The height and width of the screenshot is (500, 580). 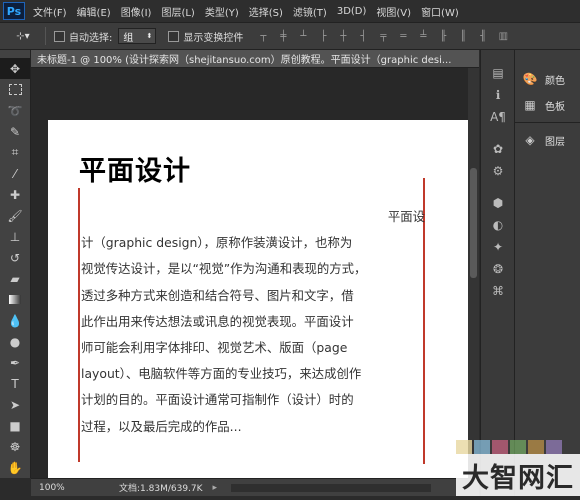 I want to click on character-panel-icon: A¶, so click(x=498, y=117).